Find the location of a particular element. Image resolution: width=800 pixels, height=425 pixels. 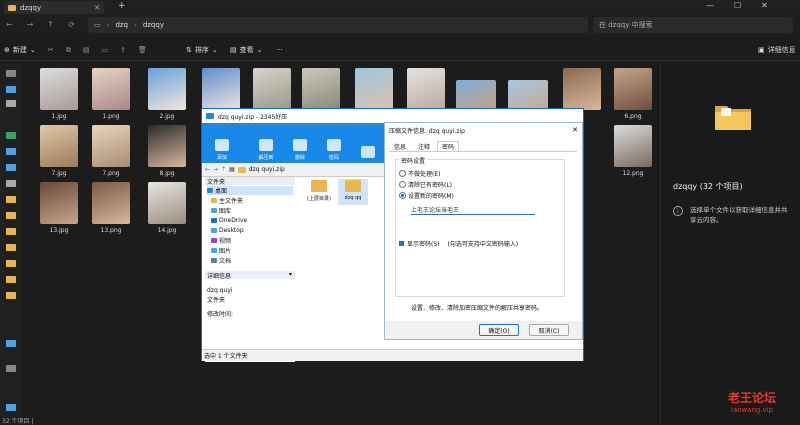

tool-button is located at coordinates (368, 143).